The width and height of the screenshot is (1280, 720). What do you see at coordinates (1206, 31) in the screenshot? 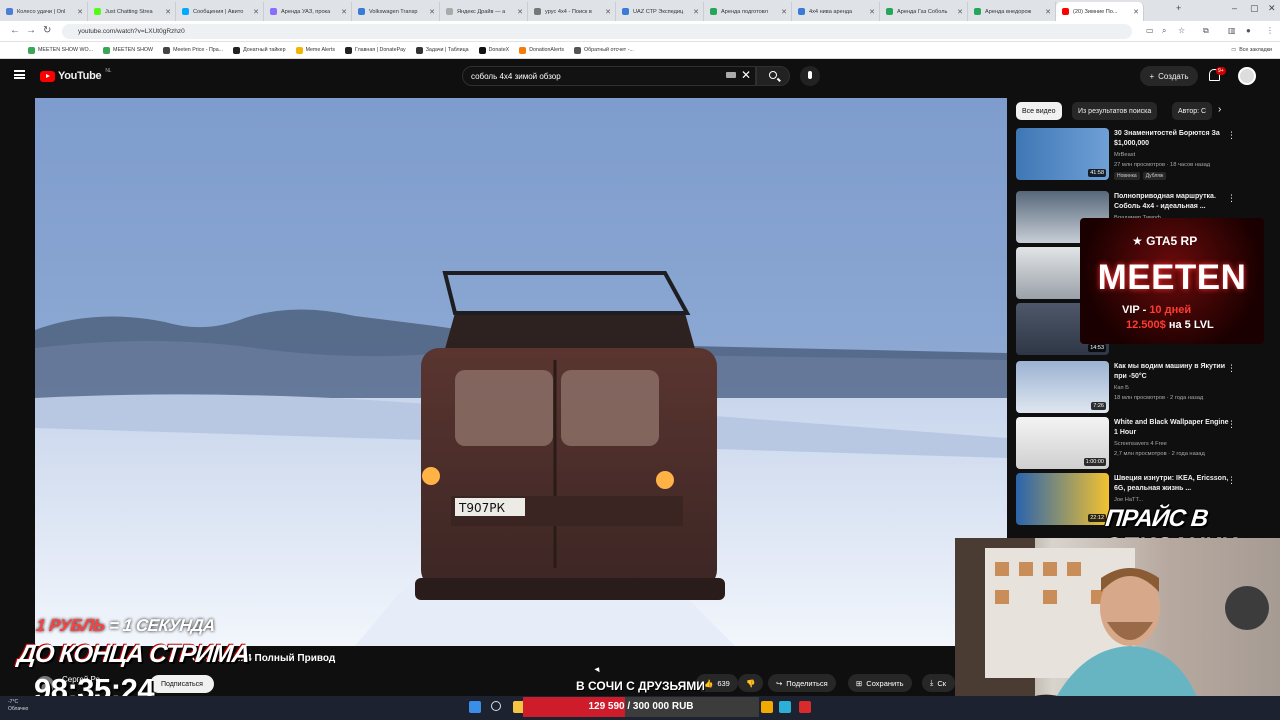
I see `extensions-icon: ⧉` at bounding box center [1206, 31].